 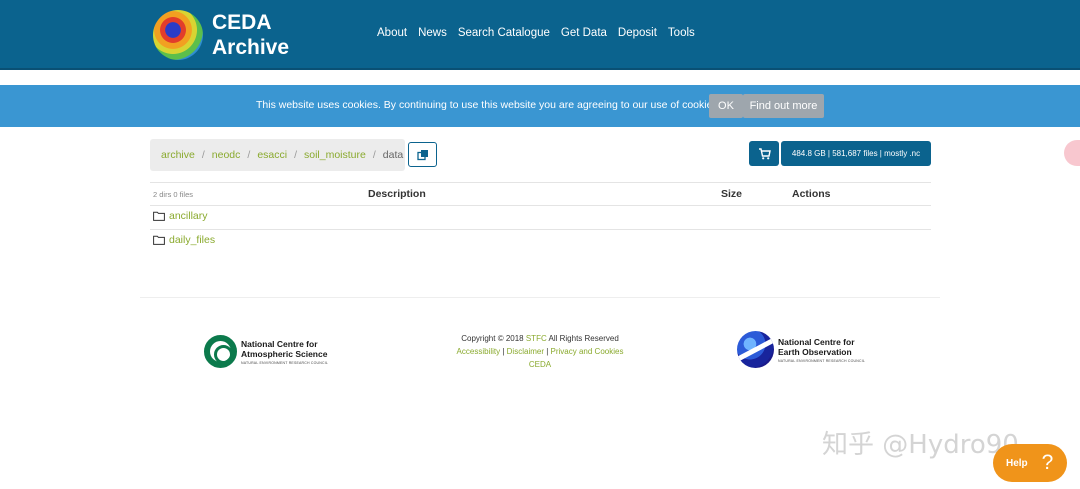 What do you see at coordinates (726, 106) in the screenshot?
I see `cookie-ok-button: OK` at bounding box center [726, 106].